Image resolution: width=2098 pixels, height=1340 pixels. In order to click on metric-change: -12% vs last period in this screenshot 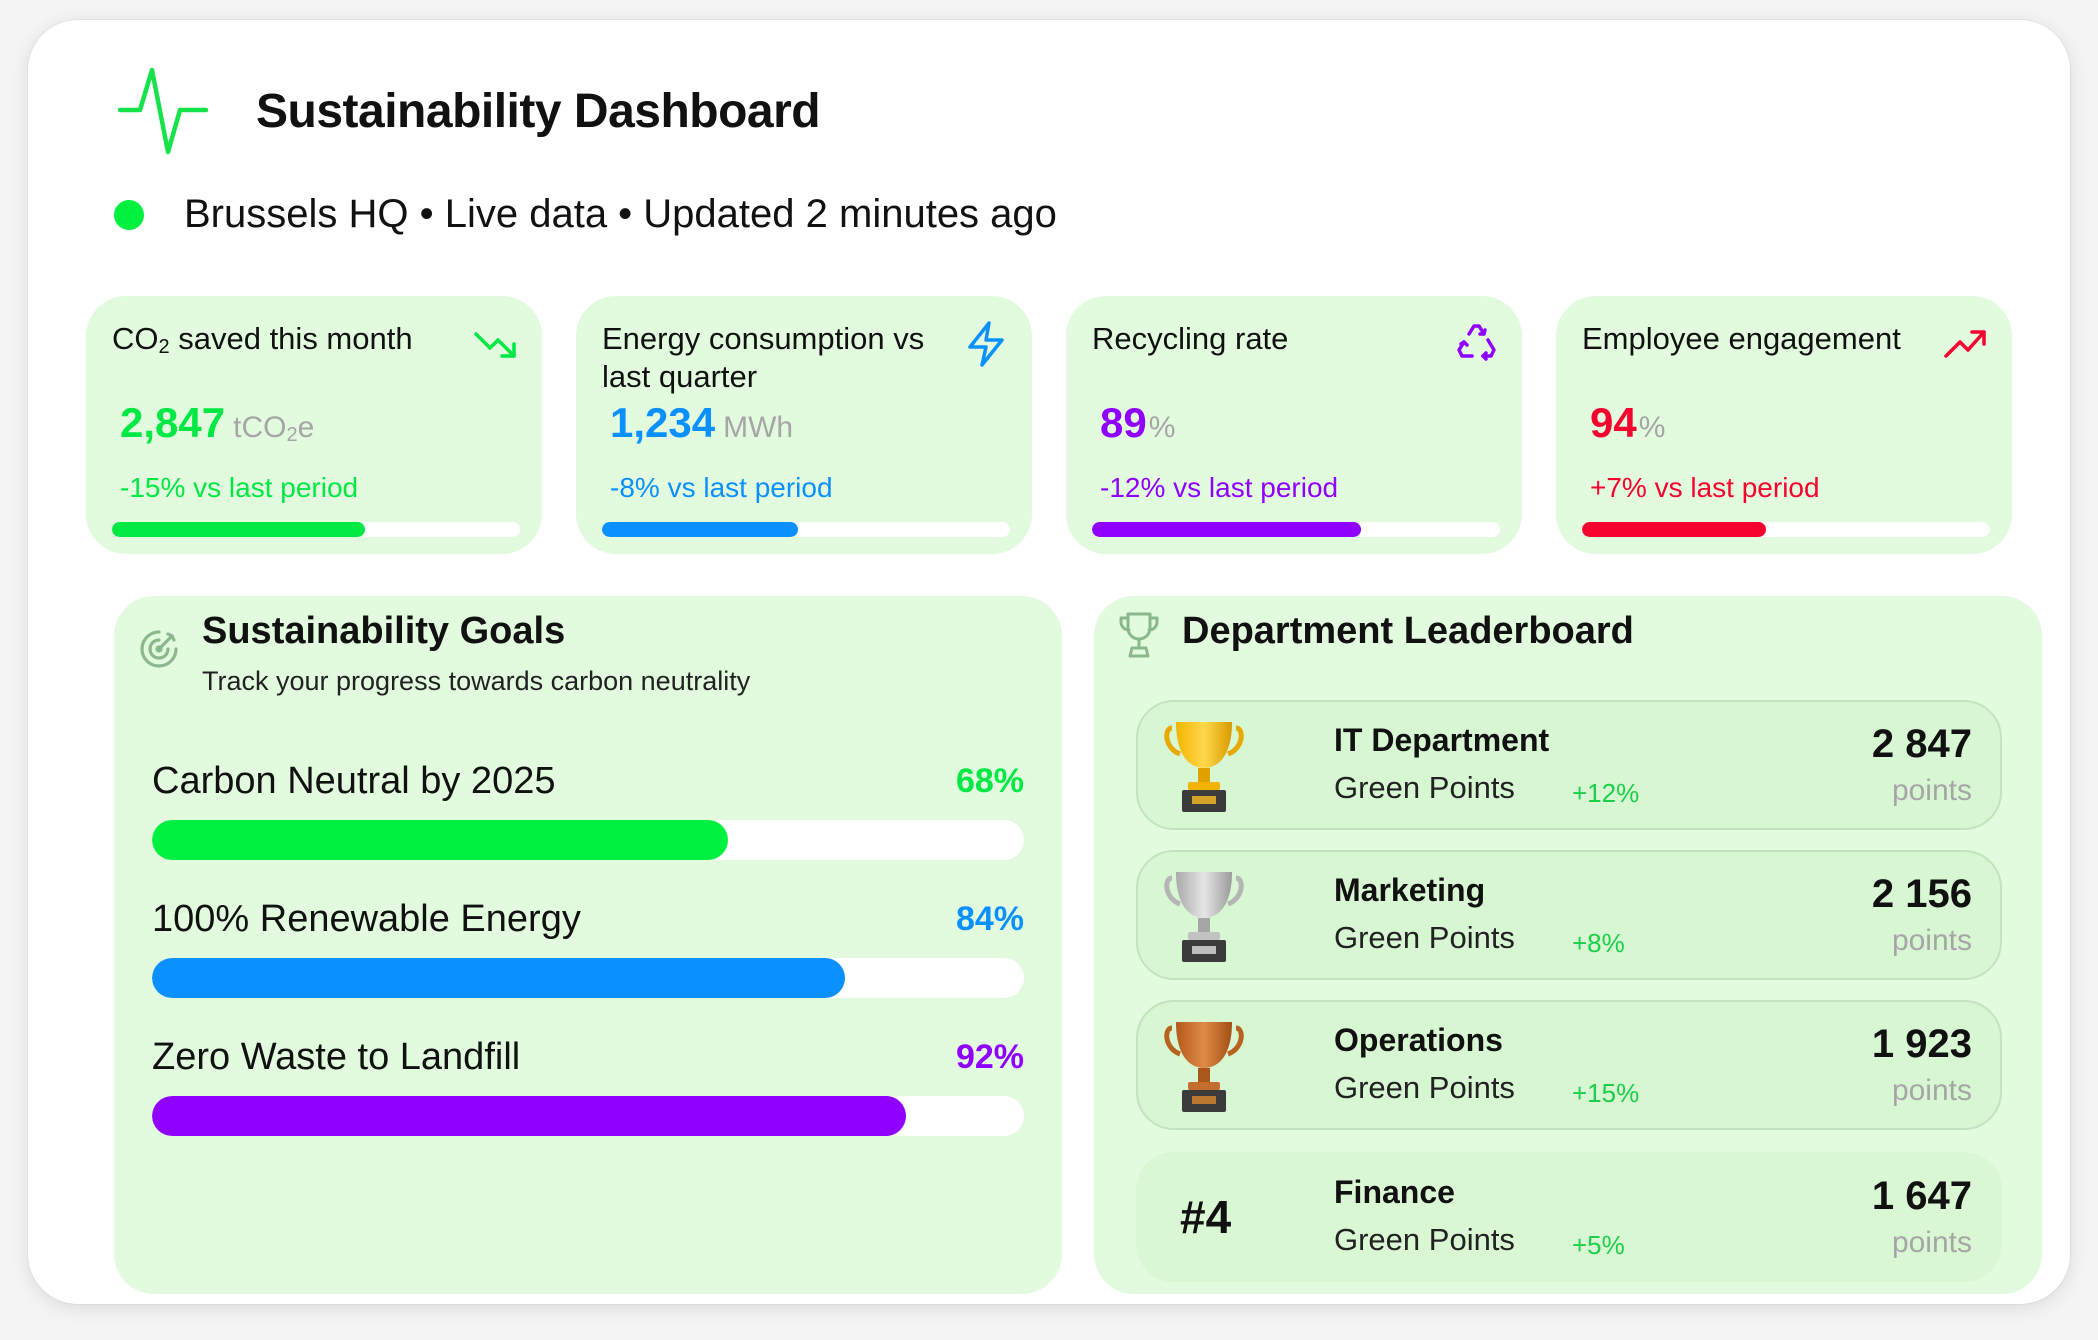, I will do `click(1219, 487)`.